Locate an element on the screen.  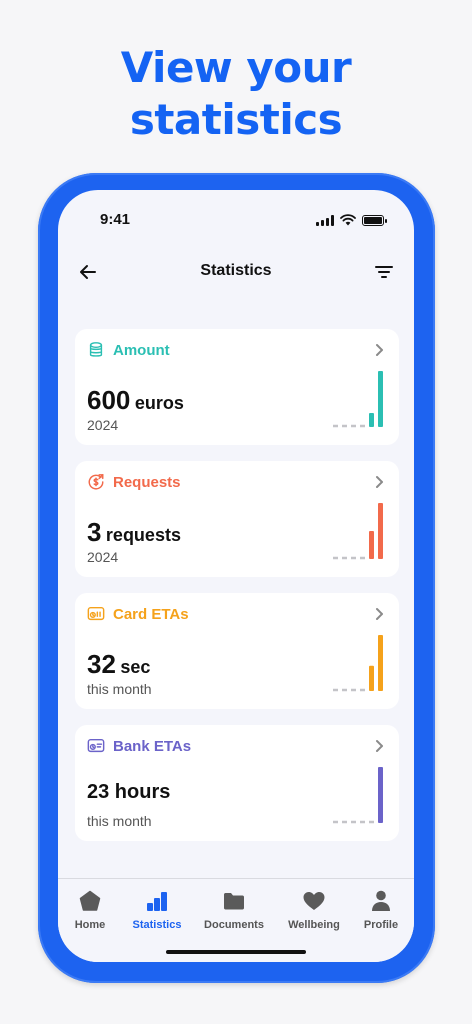
dollar-cycle-icon is located at coordinates (96, 482).